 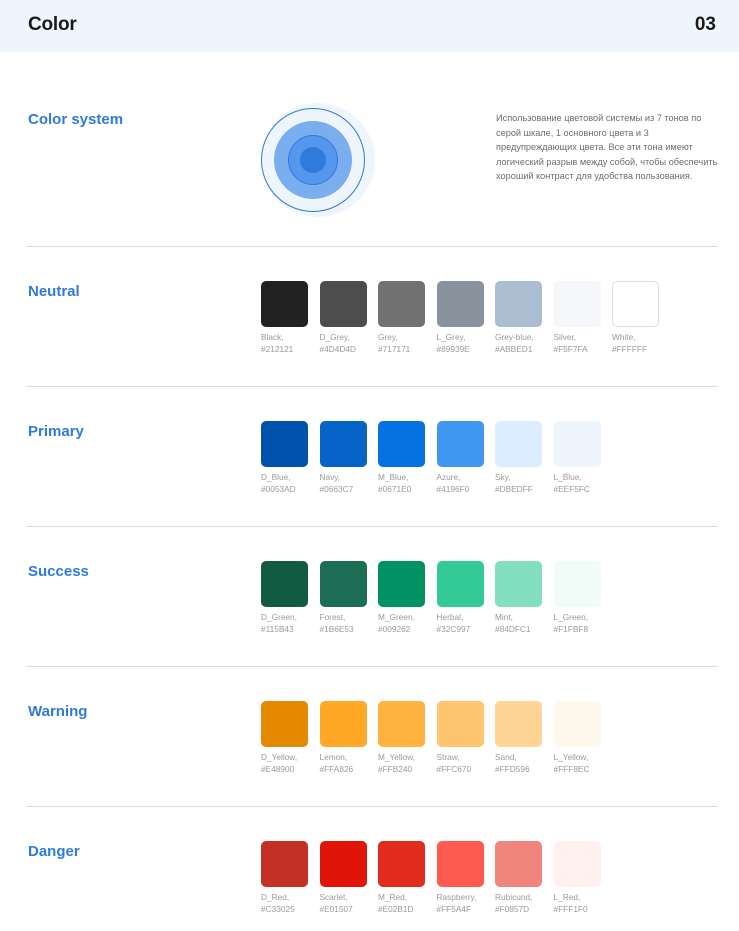 What do you see at coordinates (583, 878) in the screenshot?
I see `swatch-item: L_Red, #FFF1F0` at bounding box center [583, 878].